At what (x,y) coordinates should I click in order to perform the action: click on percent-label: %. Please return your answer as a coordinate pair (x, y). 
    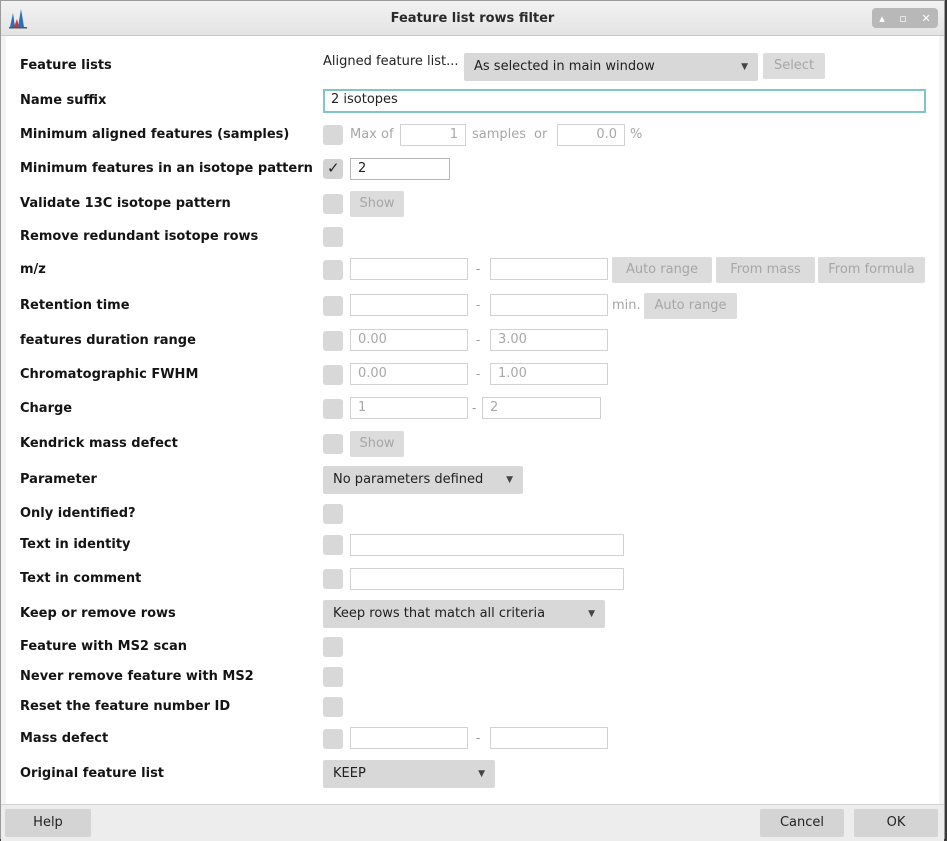
    Looking at the image, I should click on (636, 134).